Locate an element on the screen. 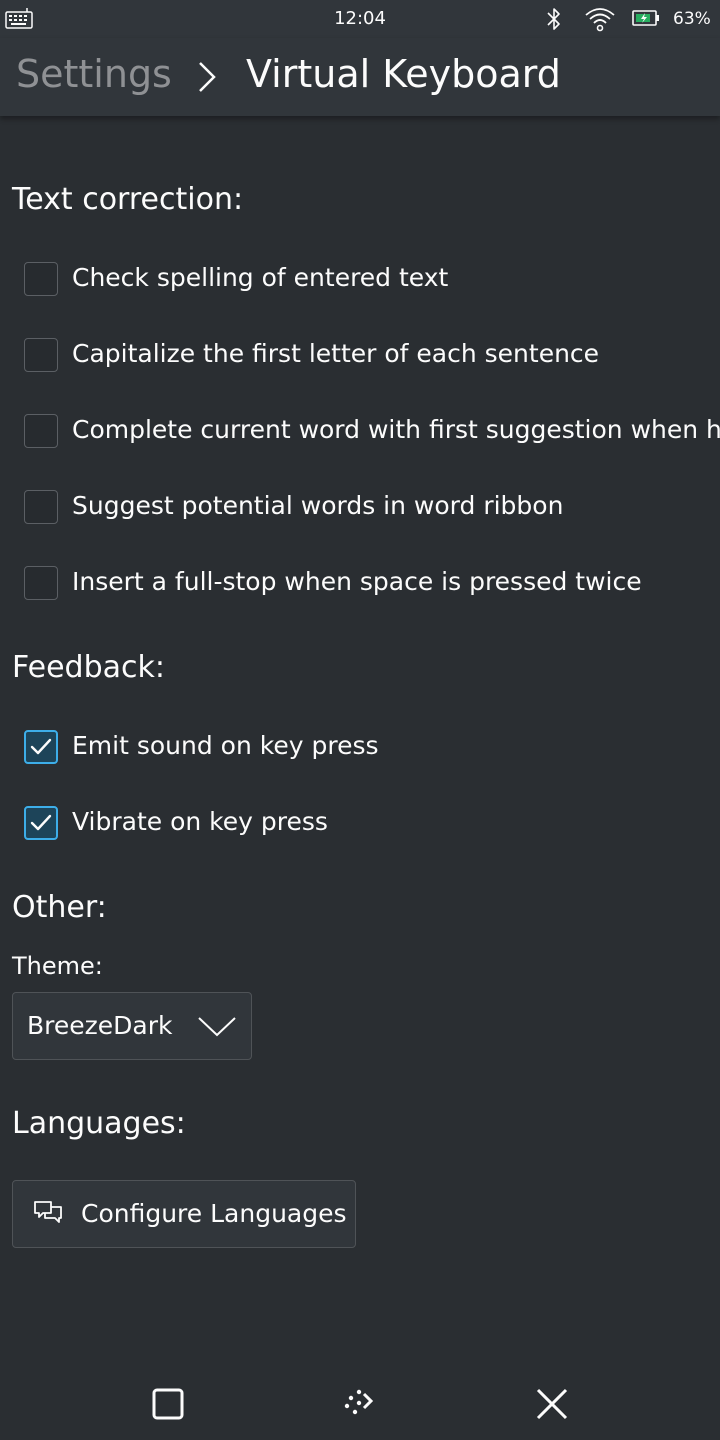 This screenshot has width=720, height=1440. checkbox-suggest-words: Suggest potential words in word ribbon is located at coordinates (372, 508).